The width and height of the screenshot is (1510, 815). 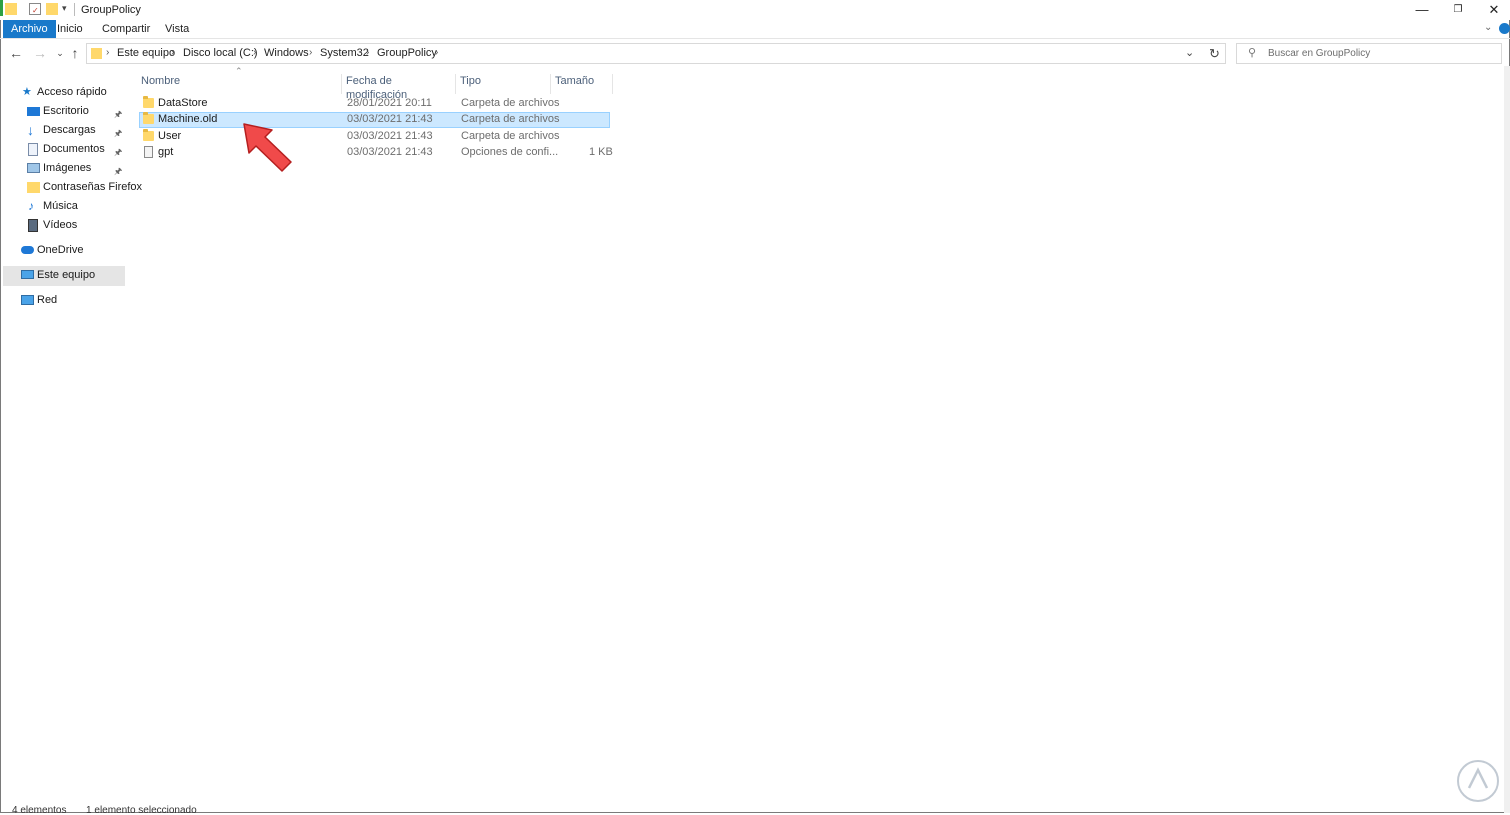 What do you see at coordinates (64, 8) in the screenshot?
I see `quick-access-dropdown-icon: ▾` at bounding box center [64, 8].